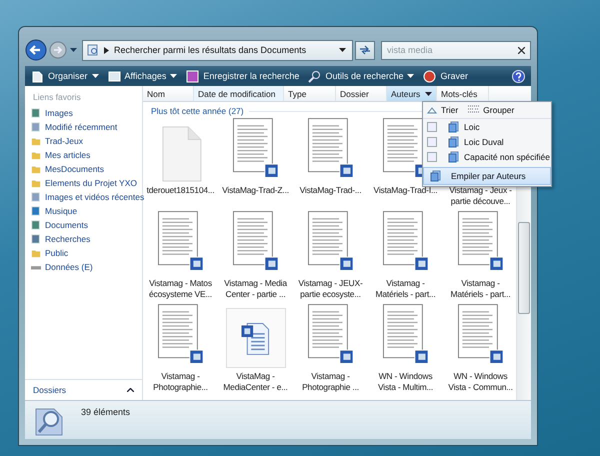 The height and width of the screenshot is (456, 600). What do you see at coordinates (86, 225) in the screenshot?
I see `favorite-link: Documents` at bounding box center [86, 225].